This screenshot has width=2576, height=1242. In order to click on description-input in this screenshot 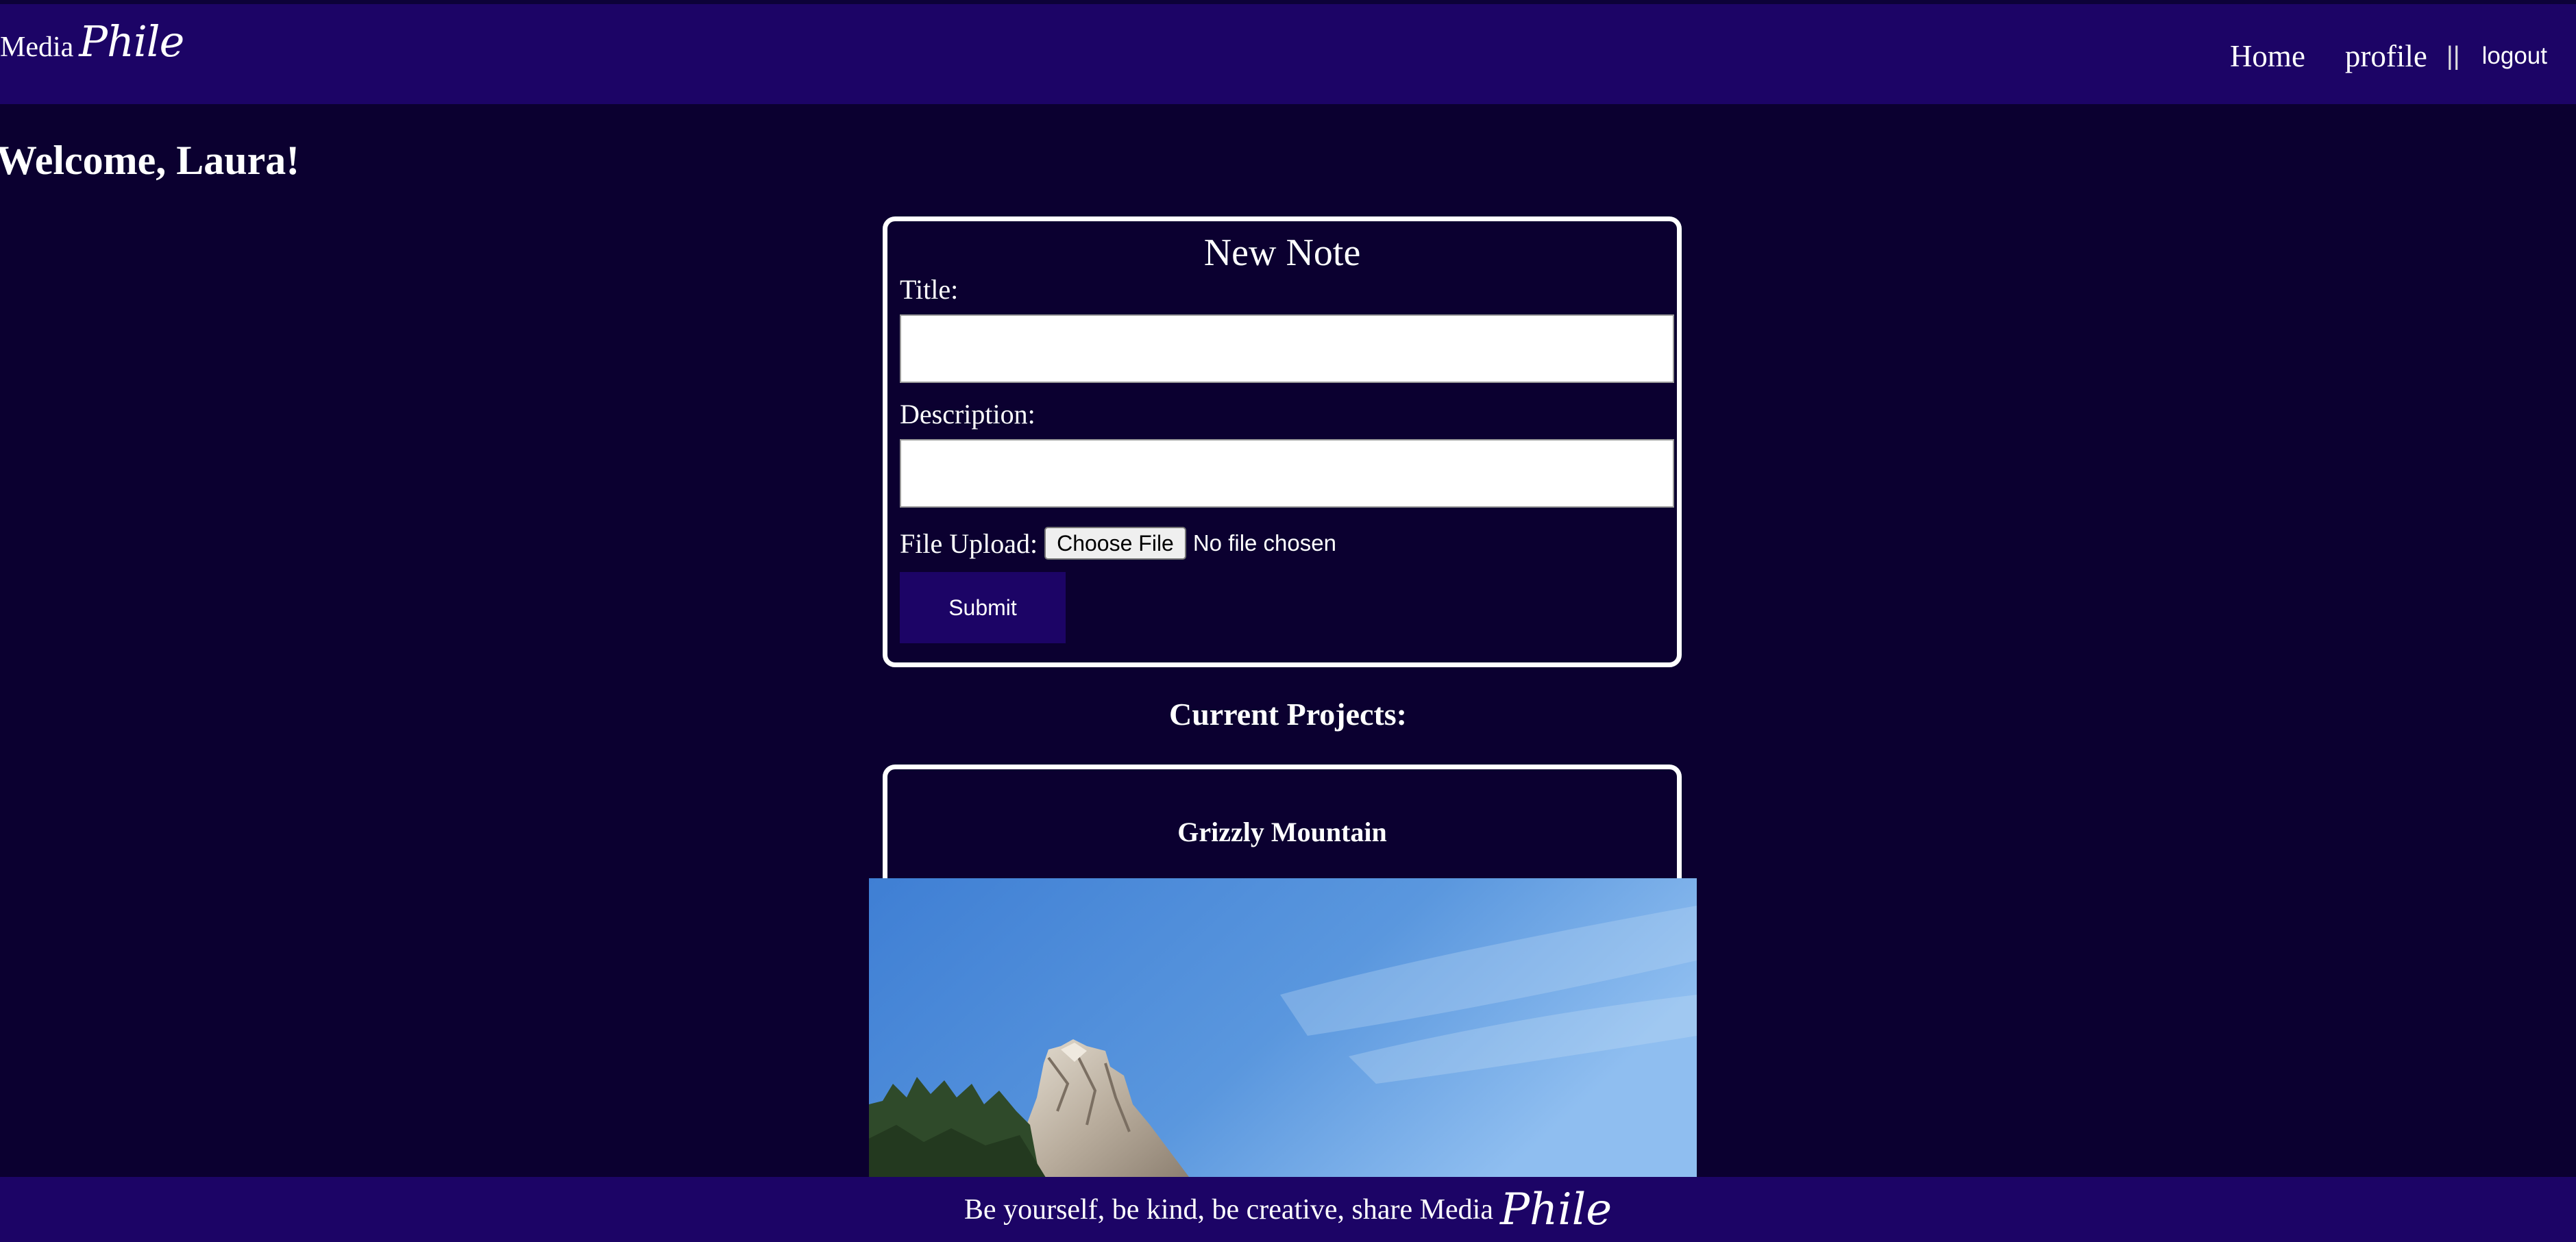, I will do `click(1287, 473)`.